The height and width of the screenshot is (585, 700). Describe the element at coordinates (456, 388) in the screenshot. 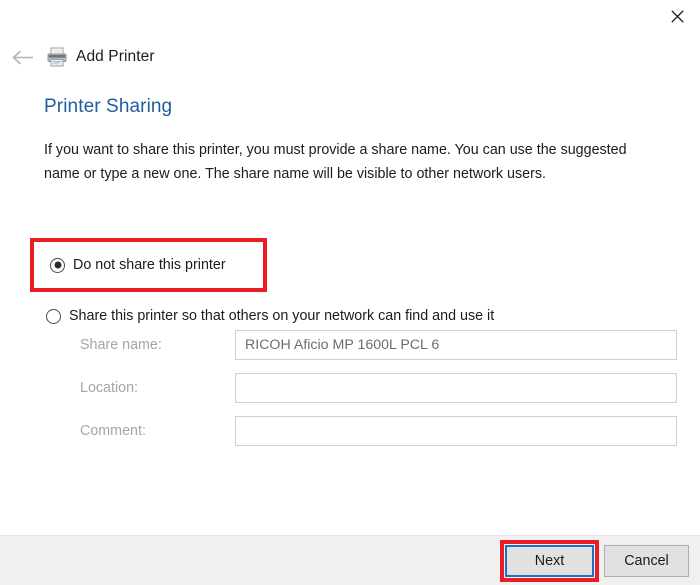

I see `location-input` at that location.